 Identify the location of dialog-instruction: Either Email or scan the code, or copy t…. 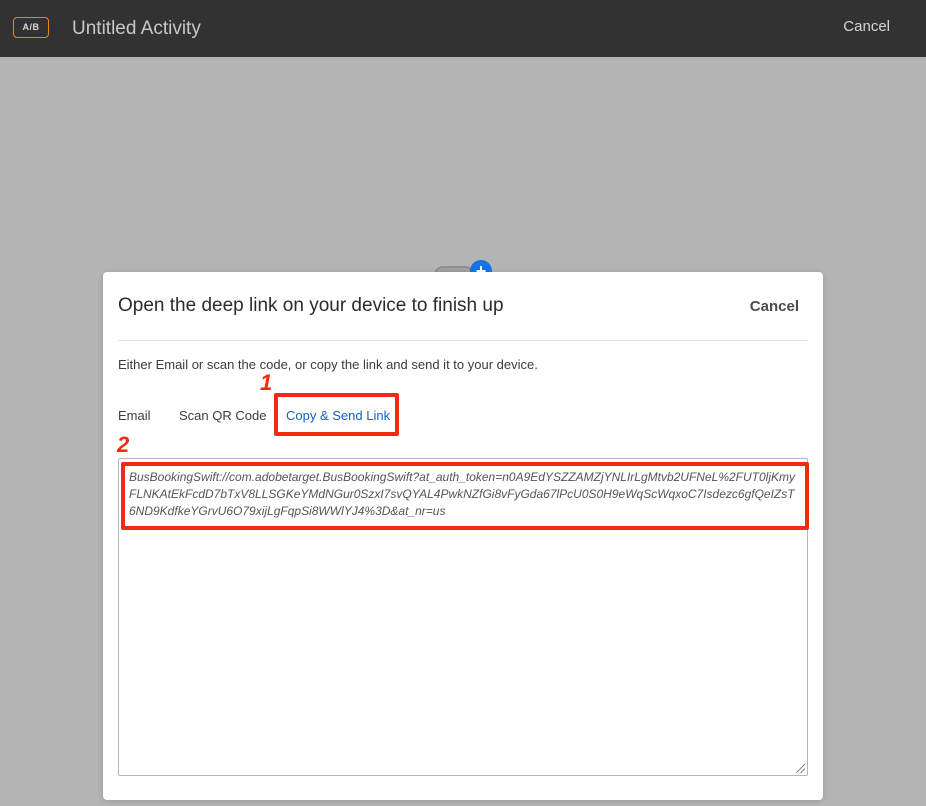
(328, 364).